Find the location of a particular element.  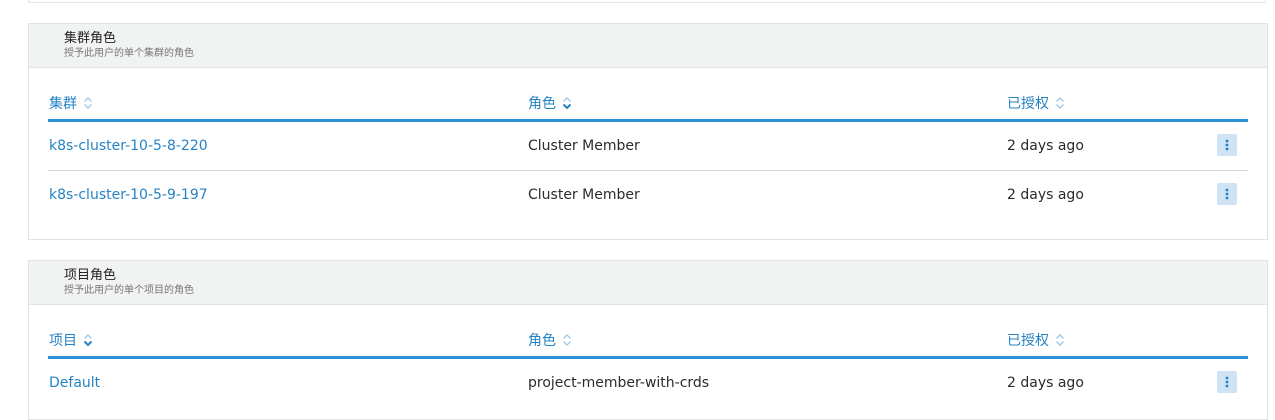

column-header-label: 项目 is located at coordinates (63, 341).